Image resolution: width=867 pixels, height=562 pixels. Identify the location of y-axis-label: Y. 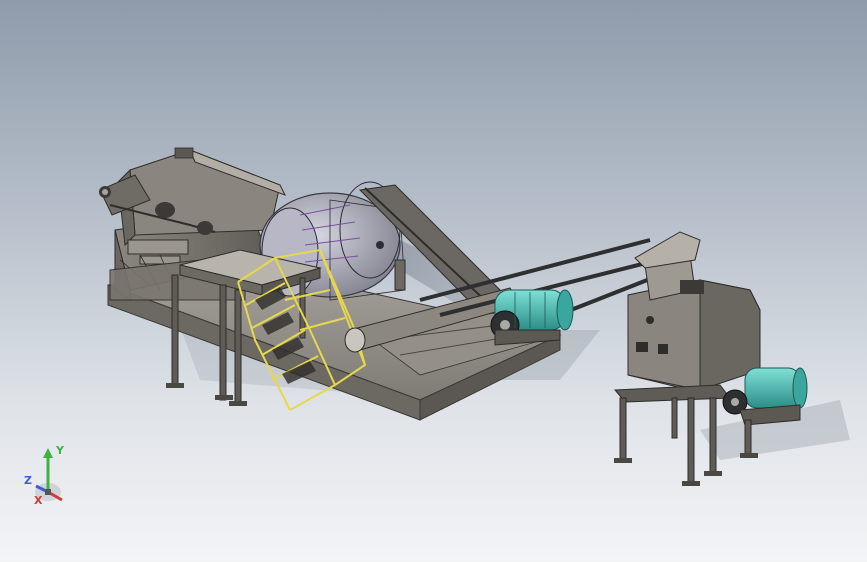
(60, 450).